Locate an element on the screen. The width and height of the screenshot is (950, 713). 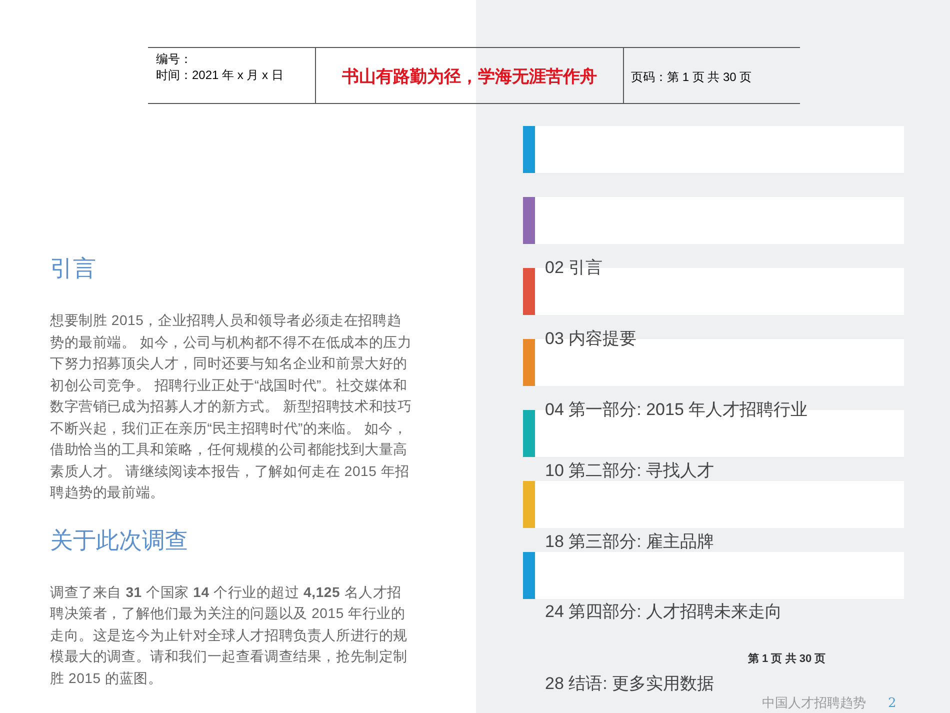
page-number: 2 is located at coordinates (892, 704).